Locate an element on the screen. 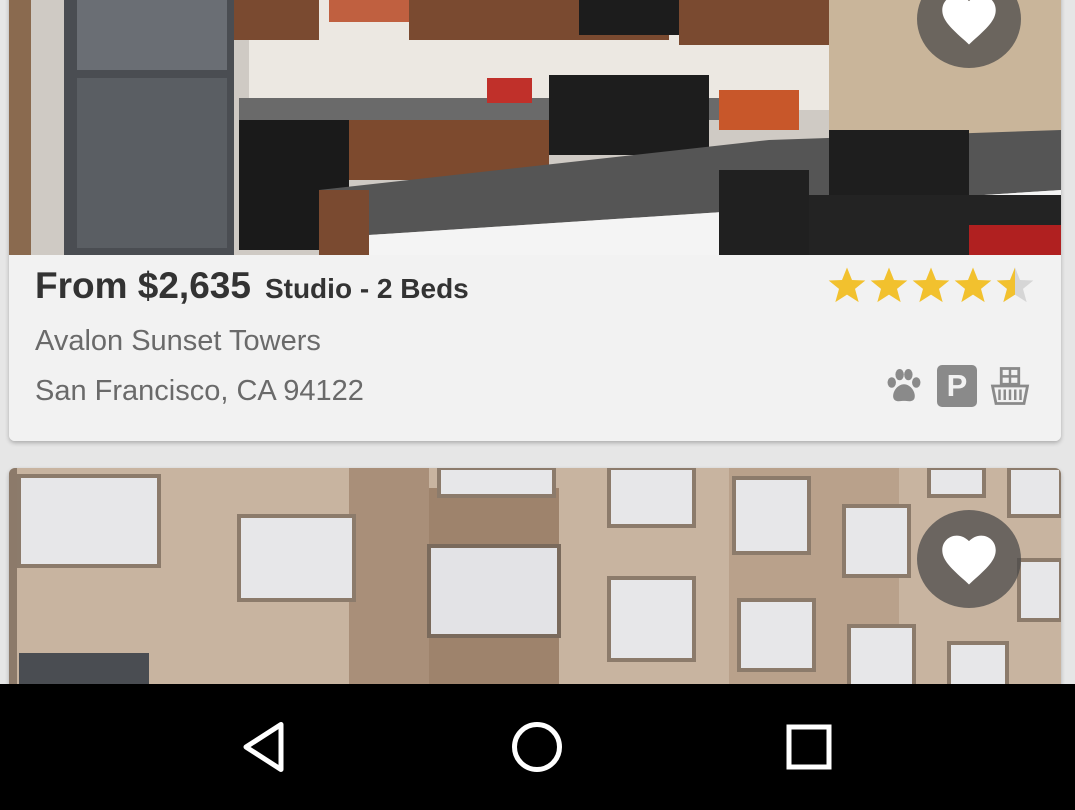  recents-button is located at coordinates (809, 747).